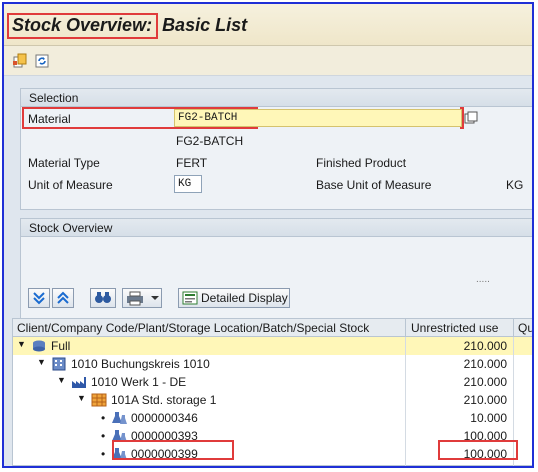 The width and height of the screenshot is (538, 472). Describe the element at coordinates (61, 346) in the screenshot. I see `row-label: Full` at that location.